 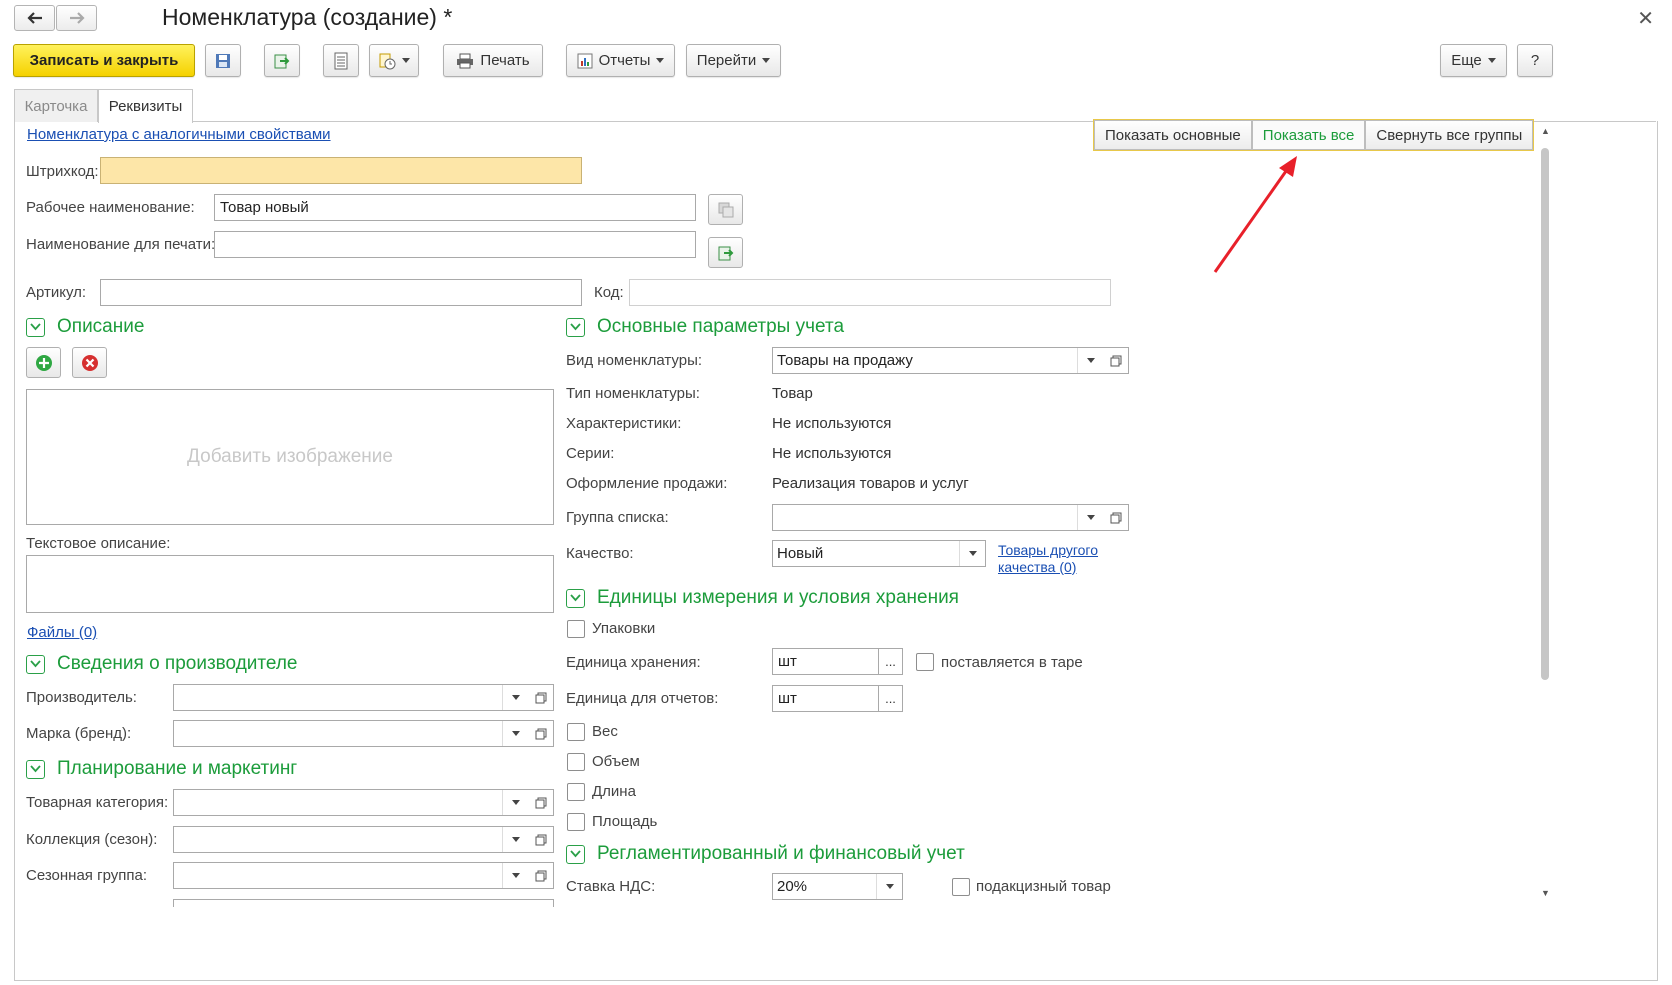 I want to click on show-all-button: Показать все, so click(x=1308, y=135).